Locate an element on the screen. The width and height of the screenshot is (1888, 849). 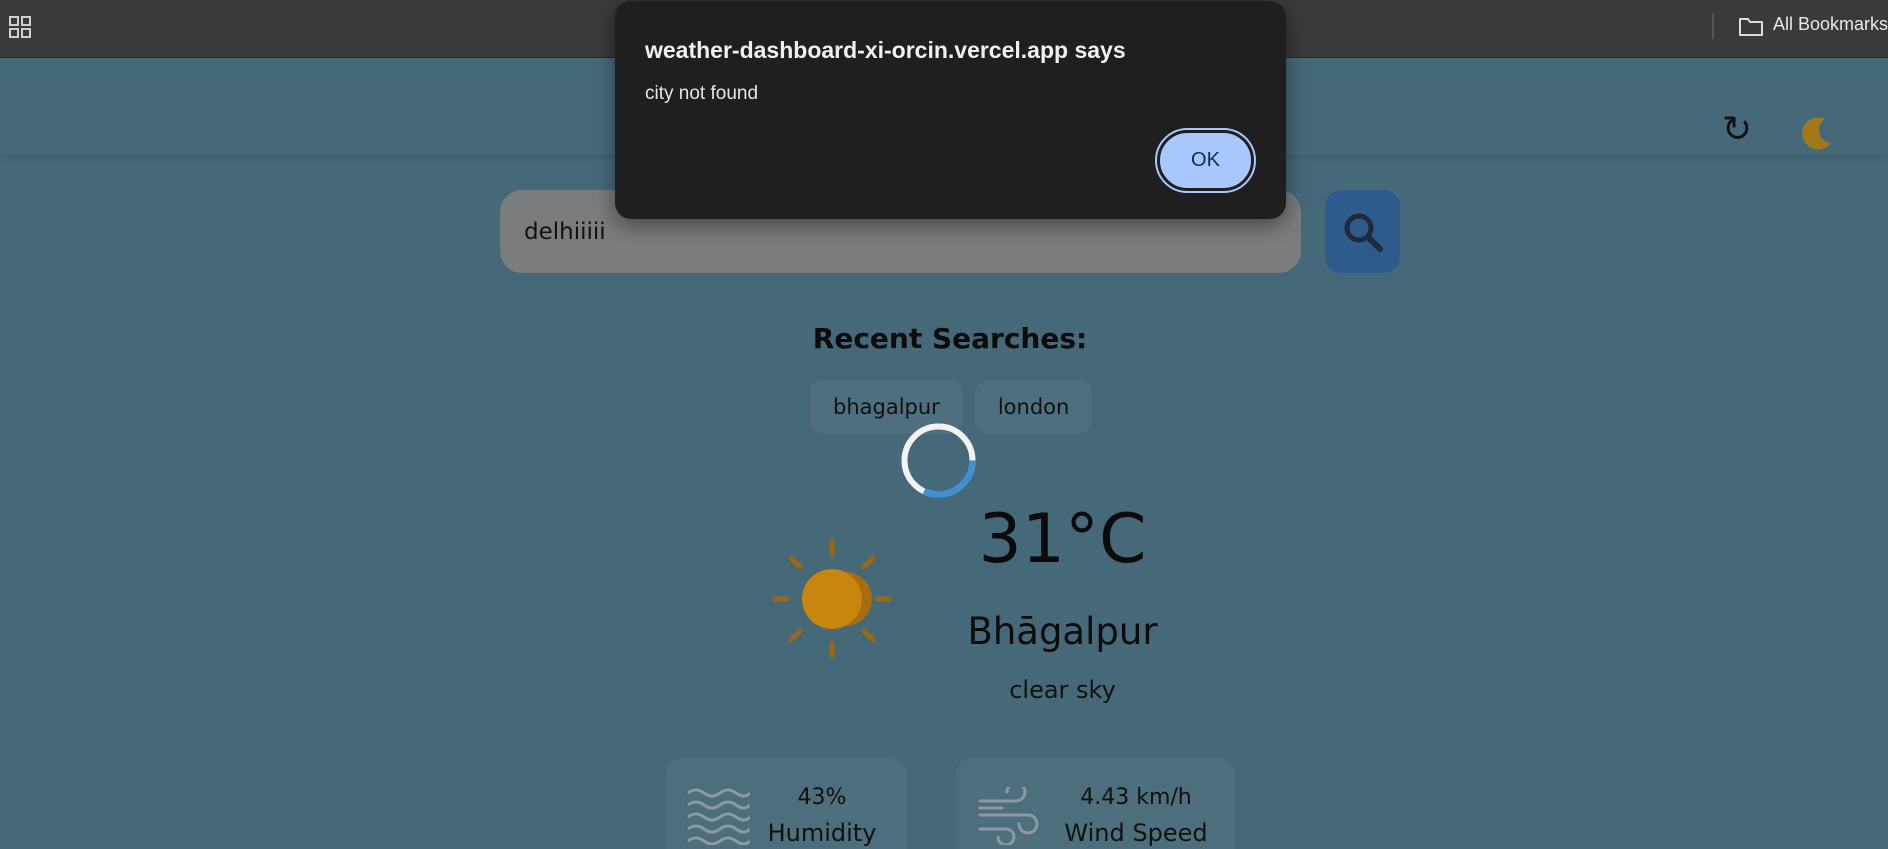
search-button is located at coordinates (1362, 231).